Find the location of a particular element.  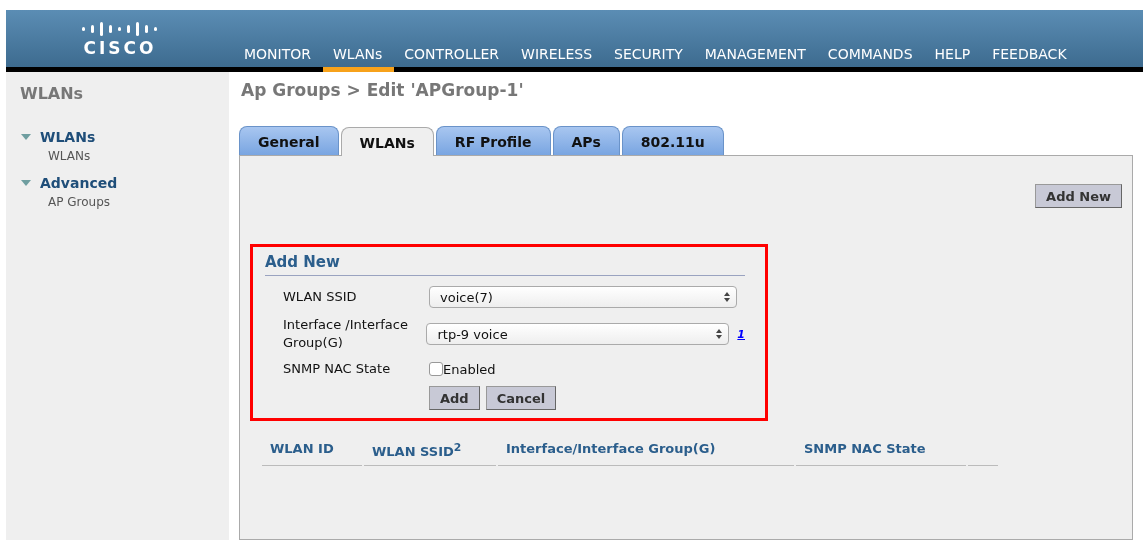

menu-item: FEEDBACK is located at coordinates (1030, 59).